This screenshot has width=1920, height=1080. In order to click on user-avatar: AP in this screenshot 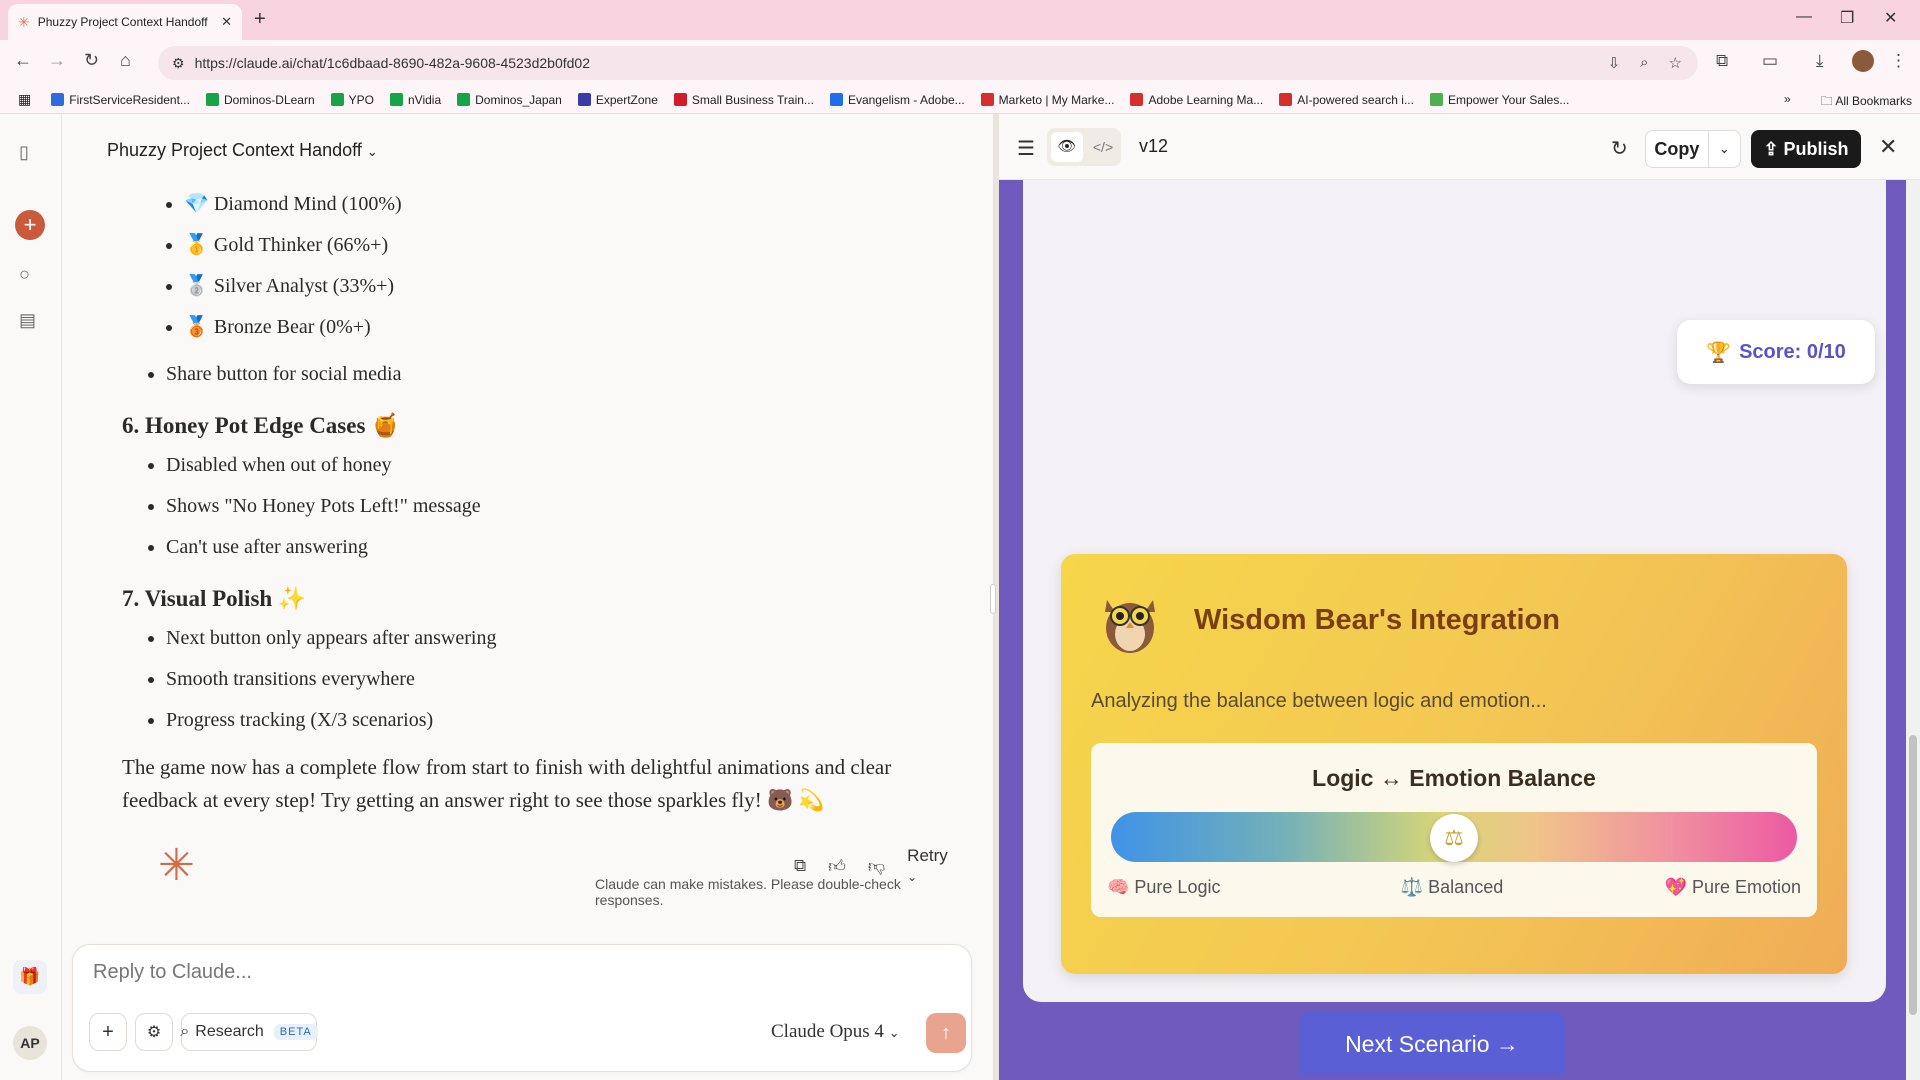, I will do `click(30, 1043)`.